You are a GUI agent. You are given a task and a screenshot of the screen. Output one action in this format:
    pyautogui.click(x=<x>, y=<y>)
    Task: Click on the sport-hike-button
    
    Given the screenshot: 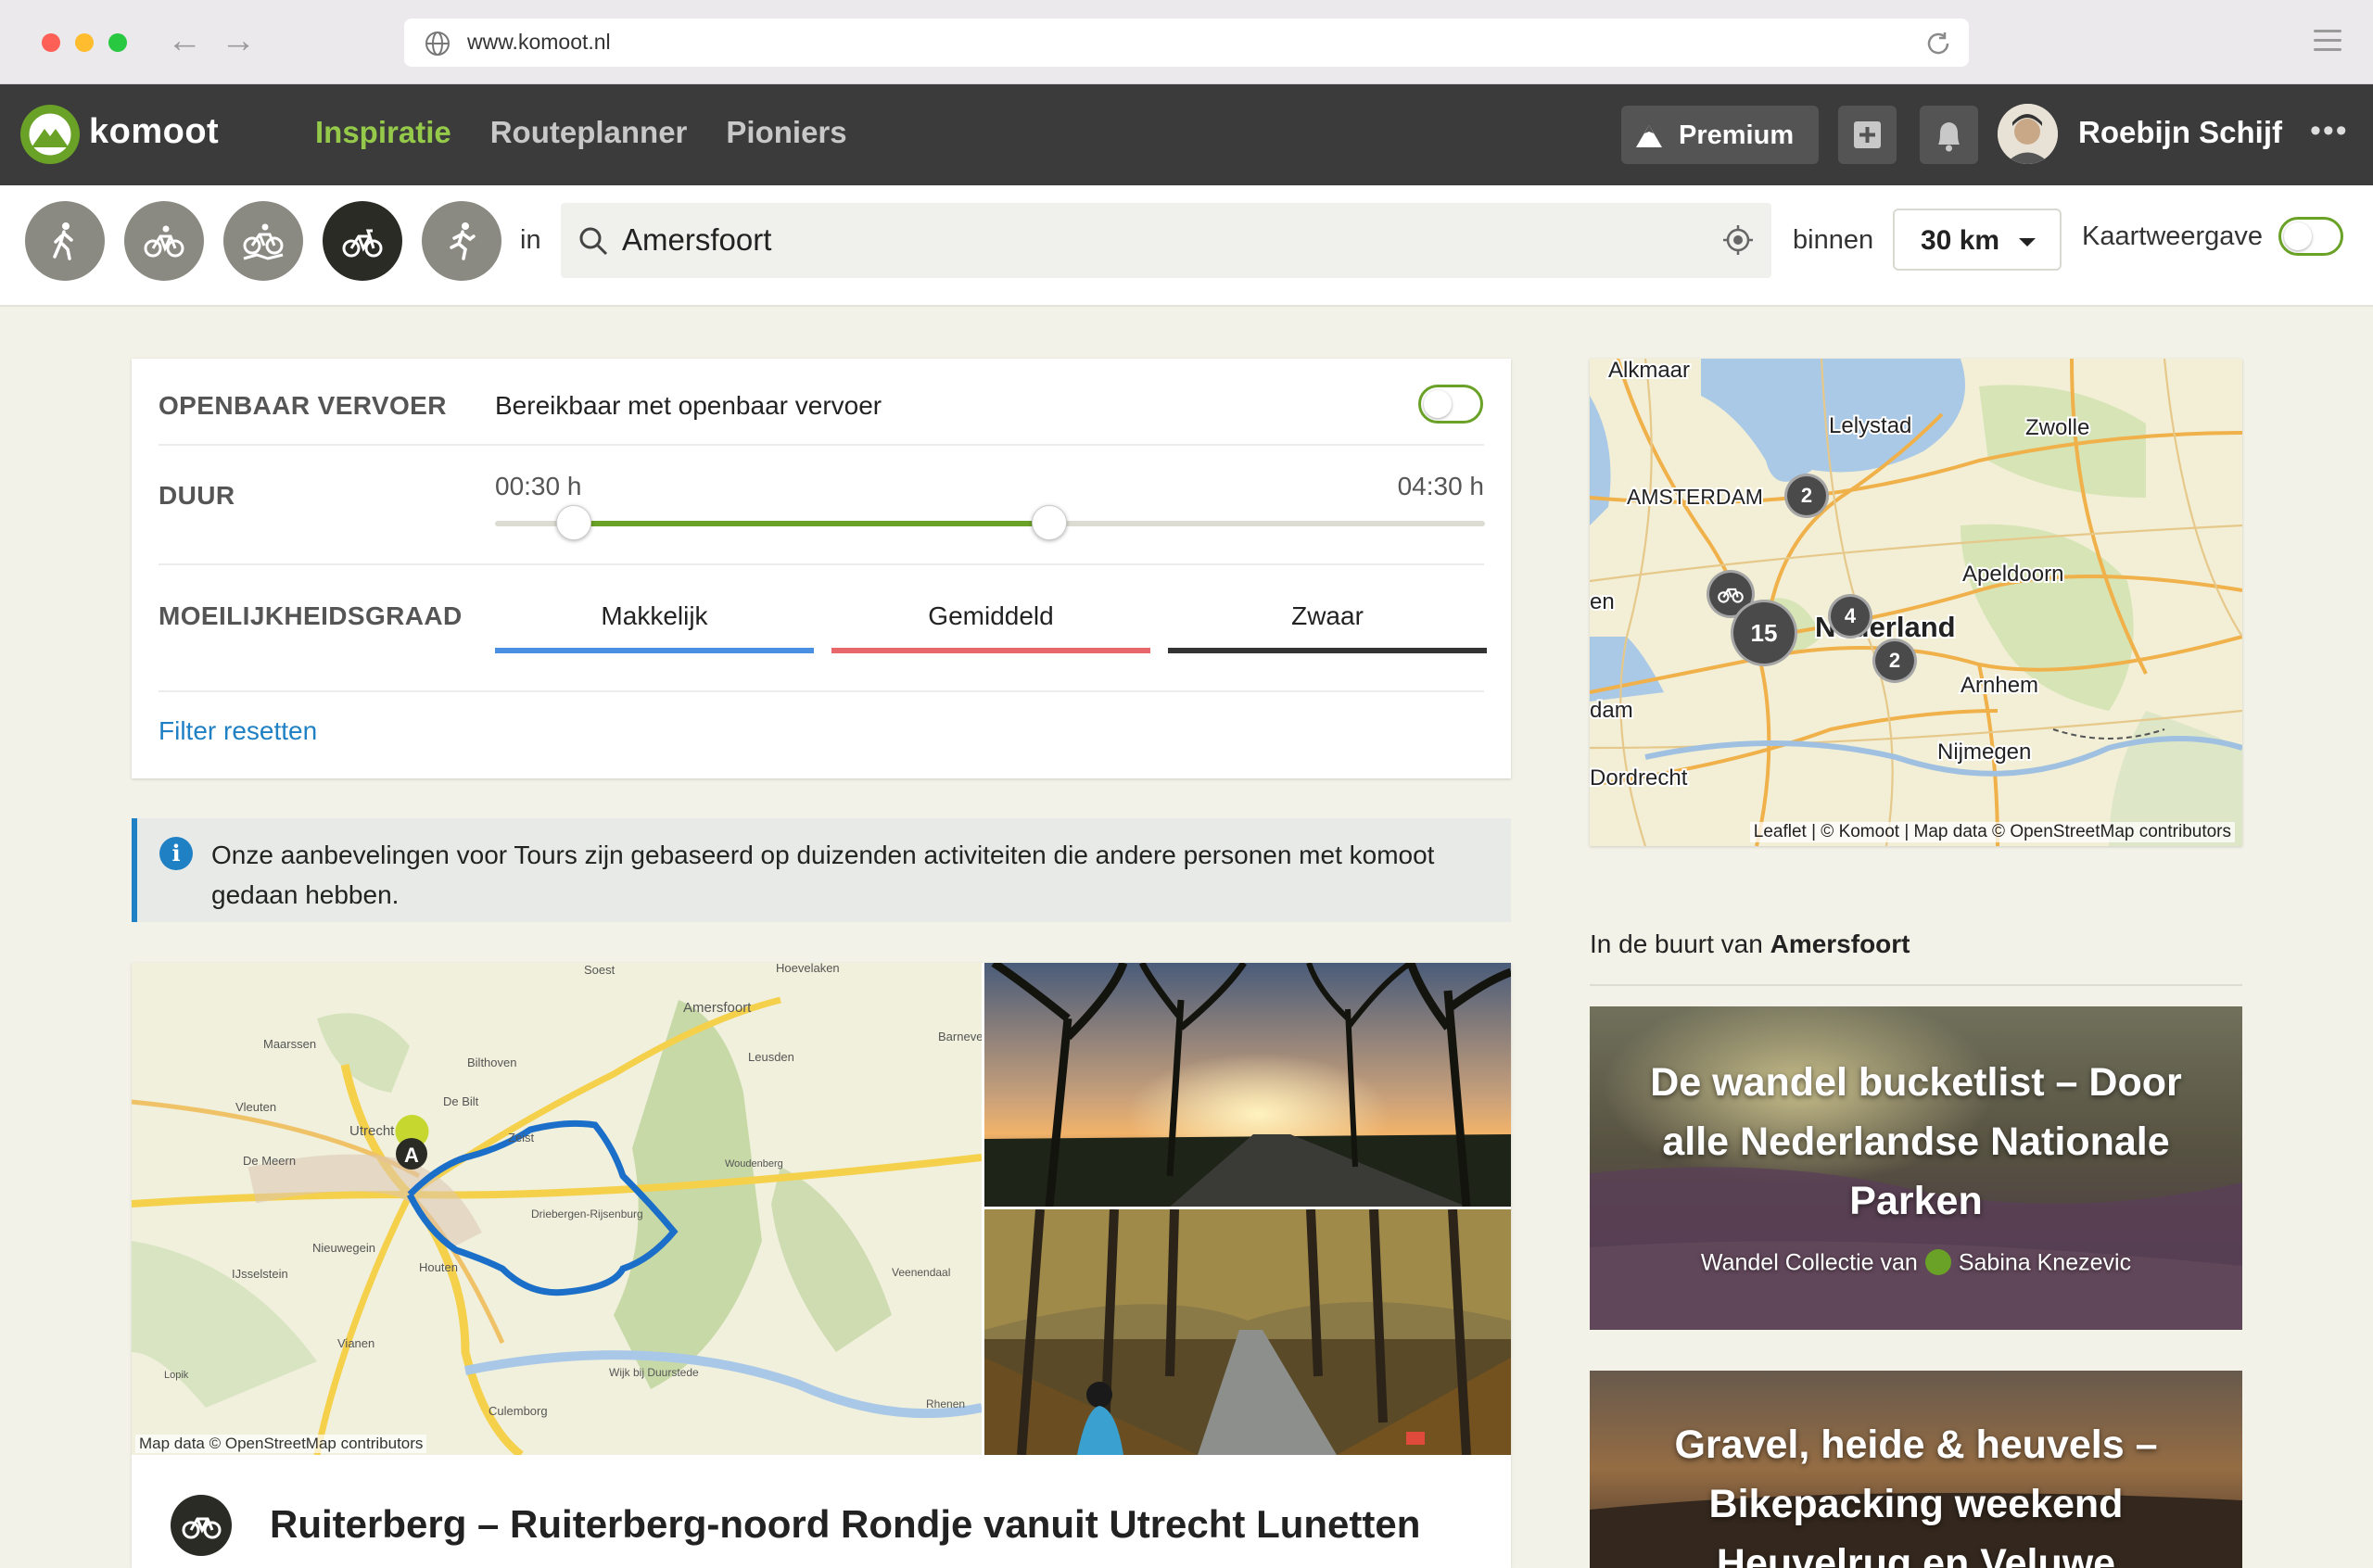 What is the action you would take?
    pyautogui.click(x=65, y=241)
    